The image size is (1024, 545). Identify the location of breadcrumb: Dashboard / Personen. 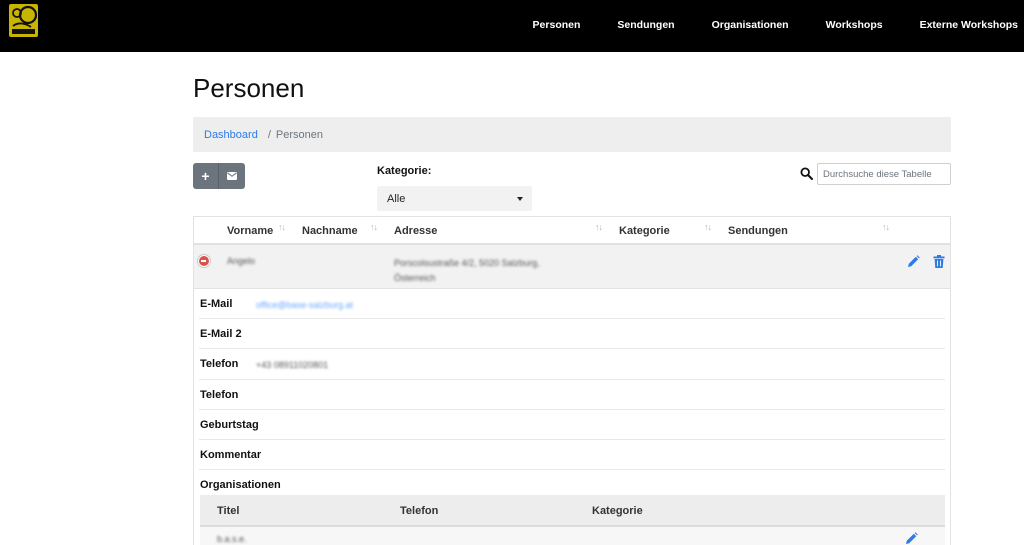
(572, 134).